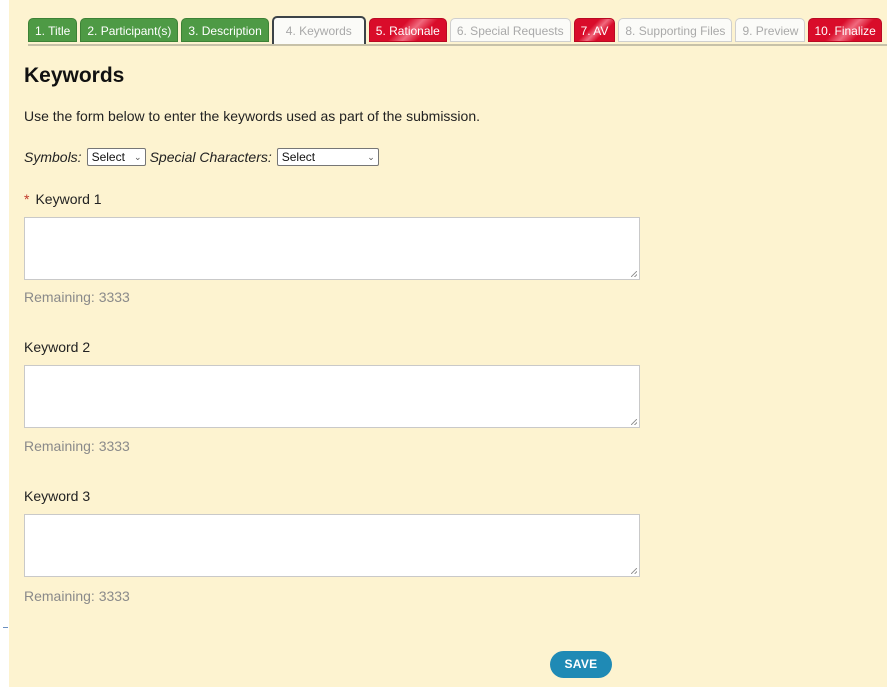 This screenshot has width=887, height=687. Describe the element at coordinates (27, 199) in the screenshot. I see `required-marker: *` at that location.